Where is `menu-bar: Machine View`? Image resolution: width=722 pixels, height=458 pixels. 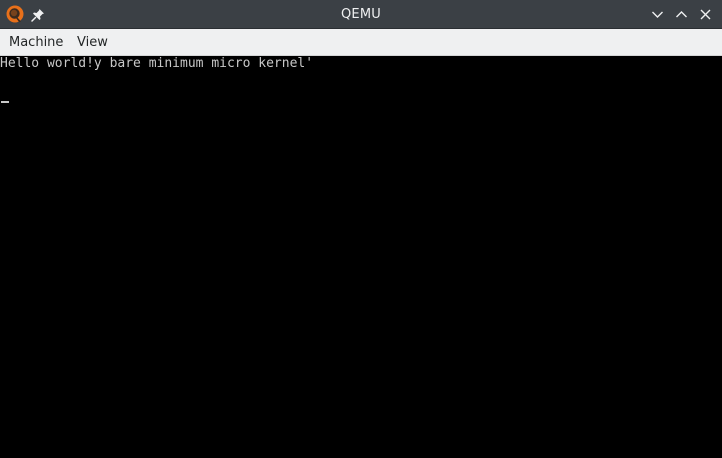 menu-bar: Machine View is located at coordinates (361, 42).